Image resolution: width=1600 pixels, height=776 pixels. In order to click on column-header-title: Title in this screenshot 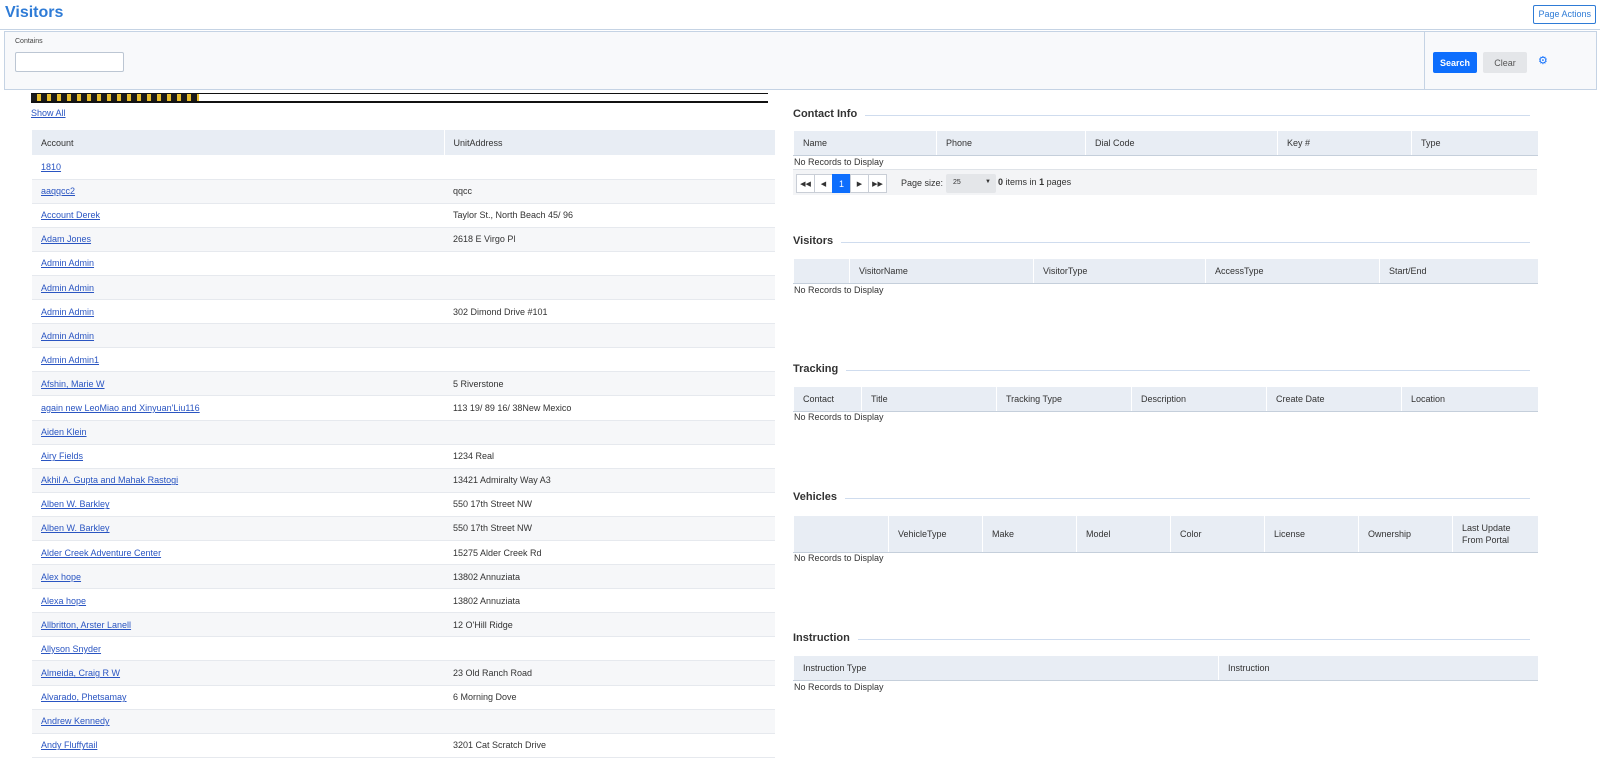, I will do `click(929, 399)`.